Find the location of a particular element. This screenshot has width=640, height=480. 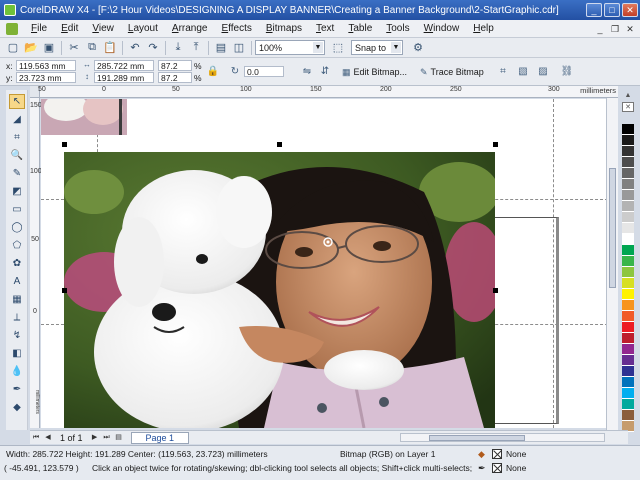

coreldraw-app-icon is located at coordinates (10, 10).